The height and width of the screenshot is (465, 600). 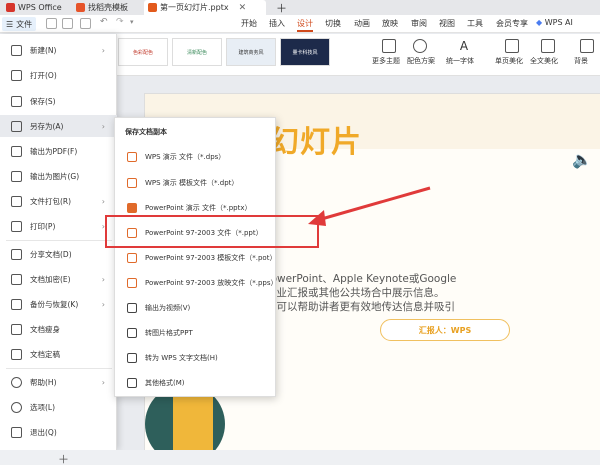 What do you see at coordinates (386, 61) in the screenshot?
I see `more-themes-button: 更多主题` at bounding box center [386, 61].